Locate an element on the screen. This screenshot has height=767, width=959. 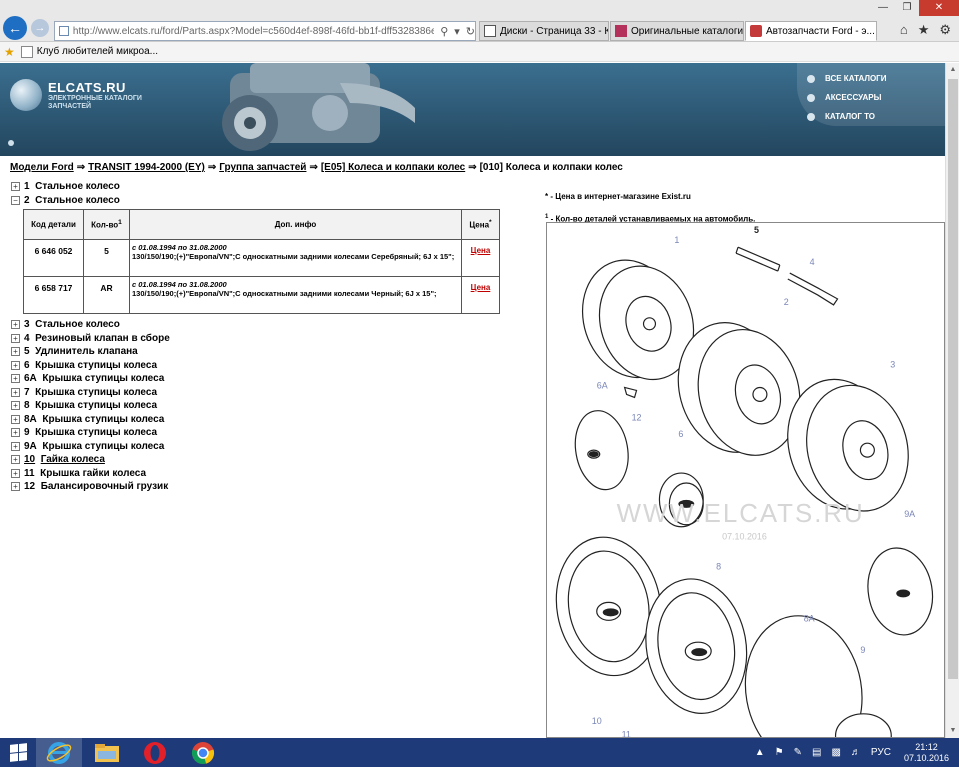
page-scrollbar: ▲ ▼ is located at coordinates (952, 400).